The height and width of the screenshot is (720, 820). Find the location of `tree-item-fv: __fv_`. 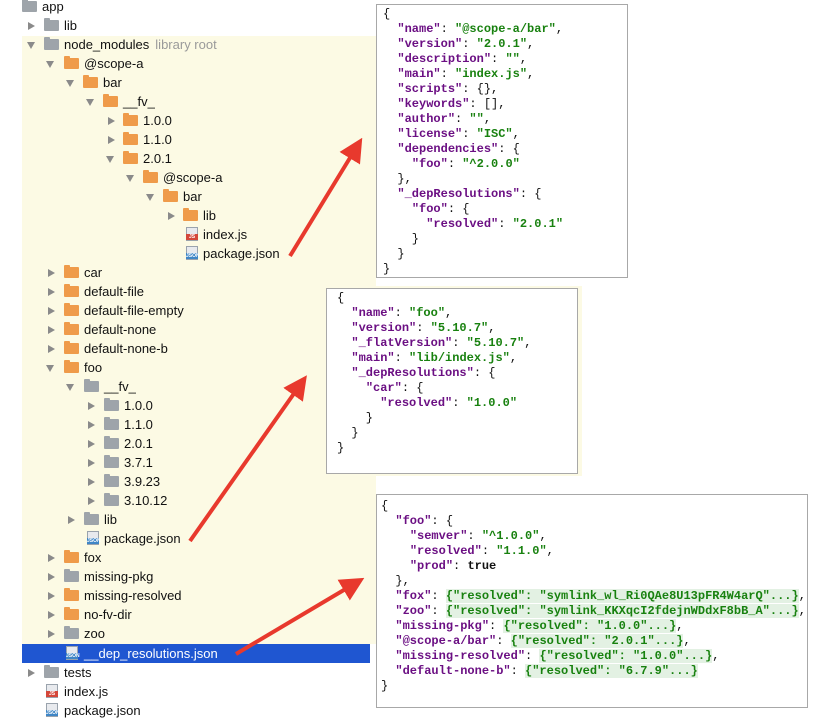

tree-item-fv: __fv_ is located at coordinates (190, 101).